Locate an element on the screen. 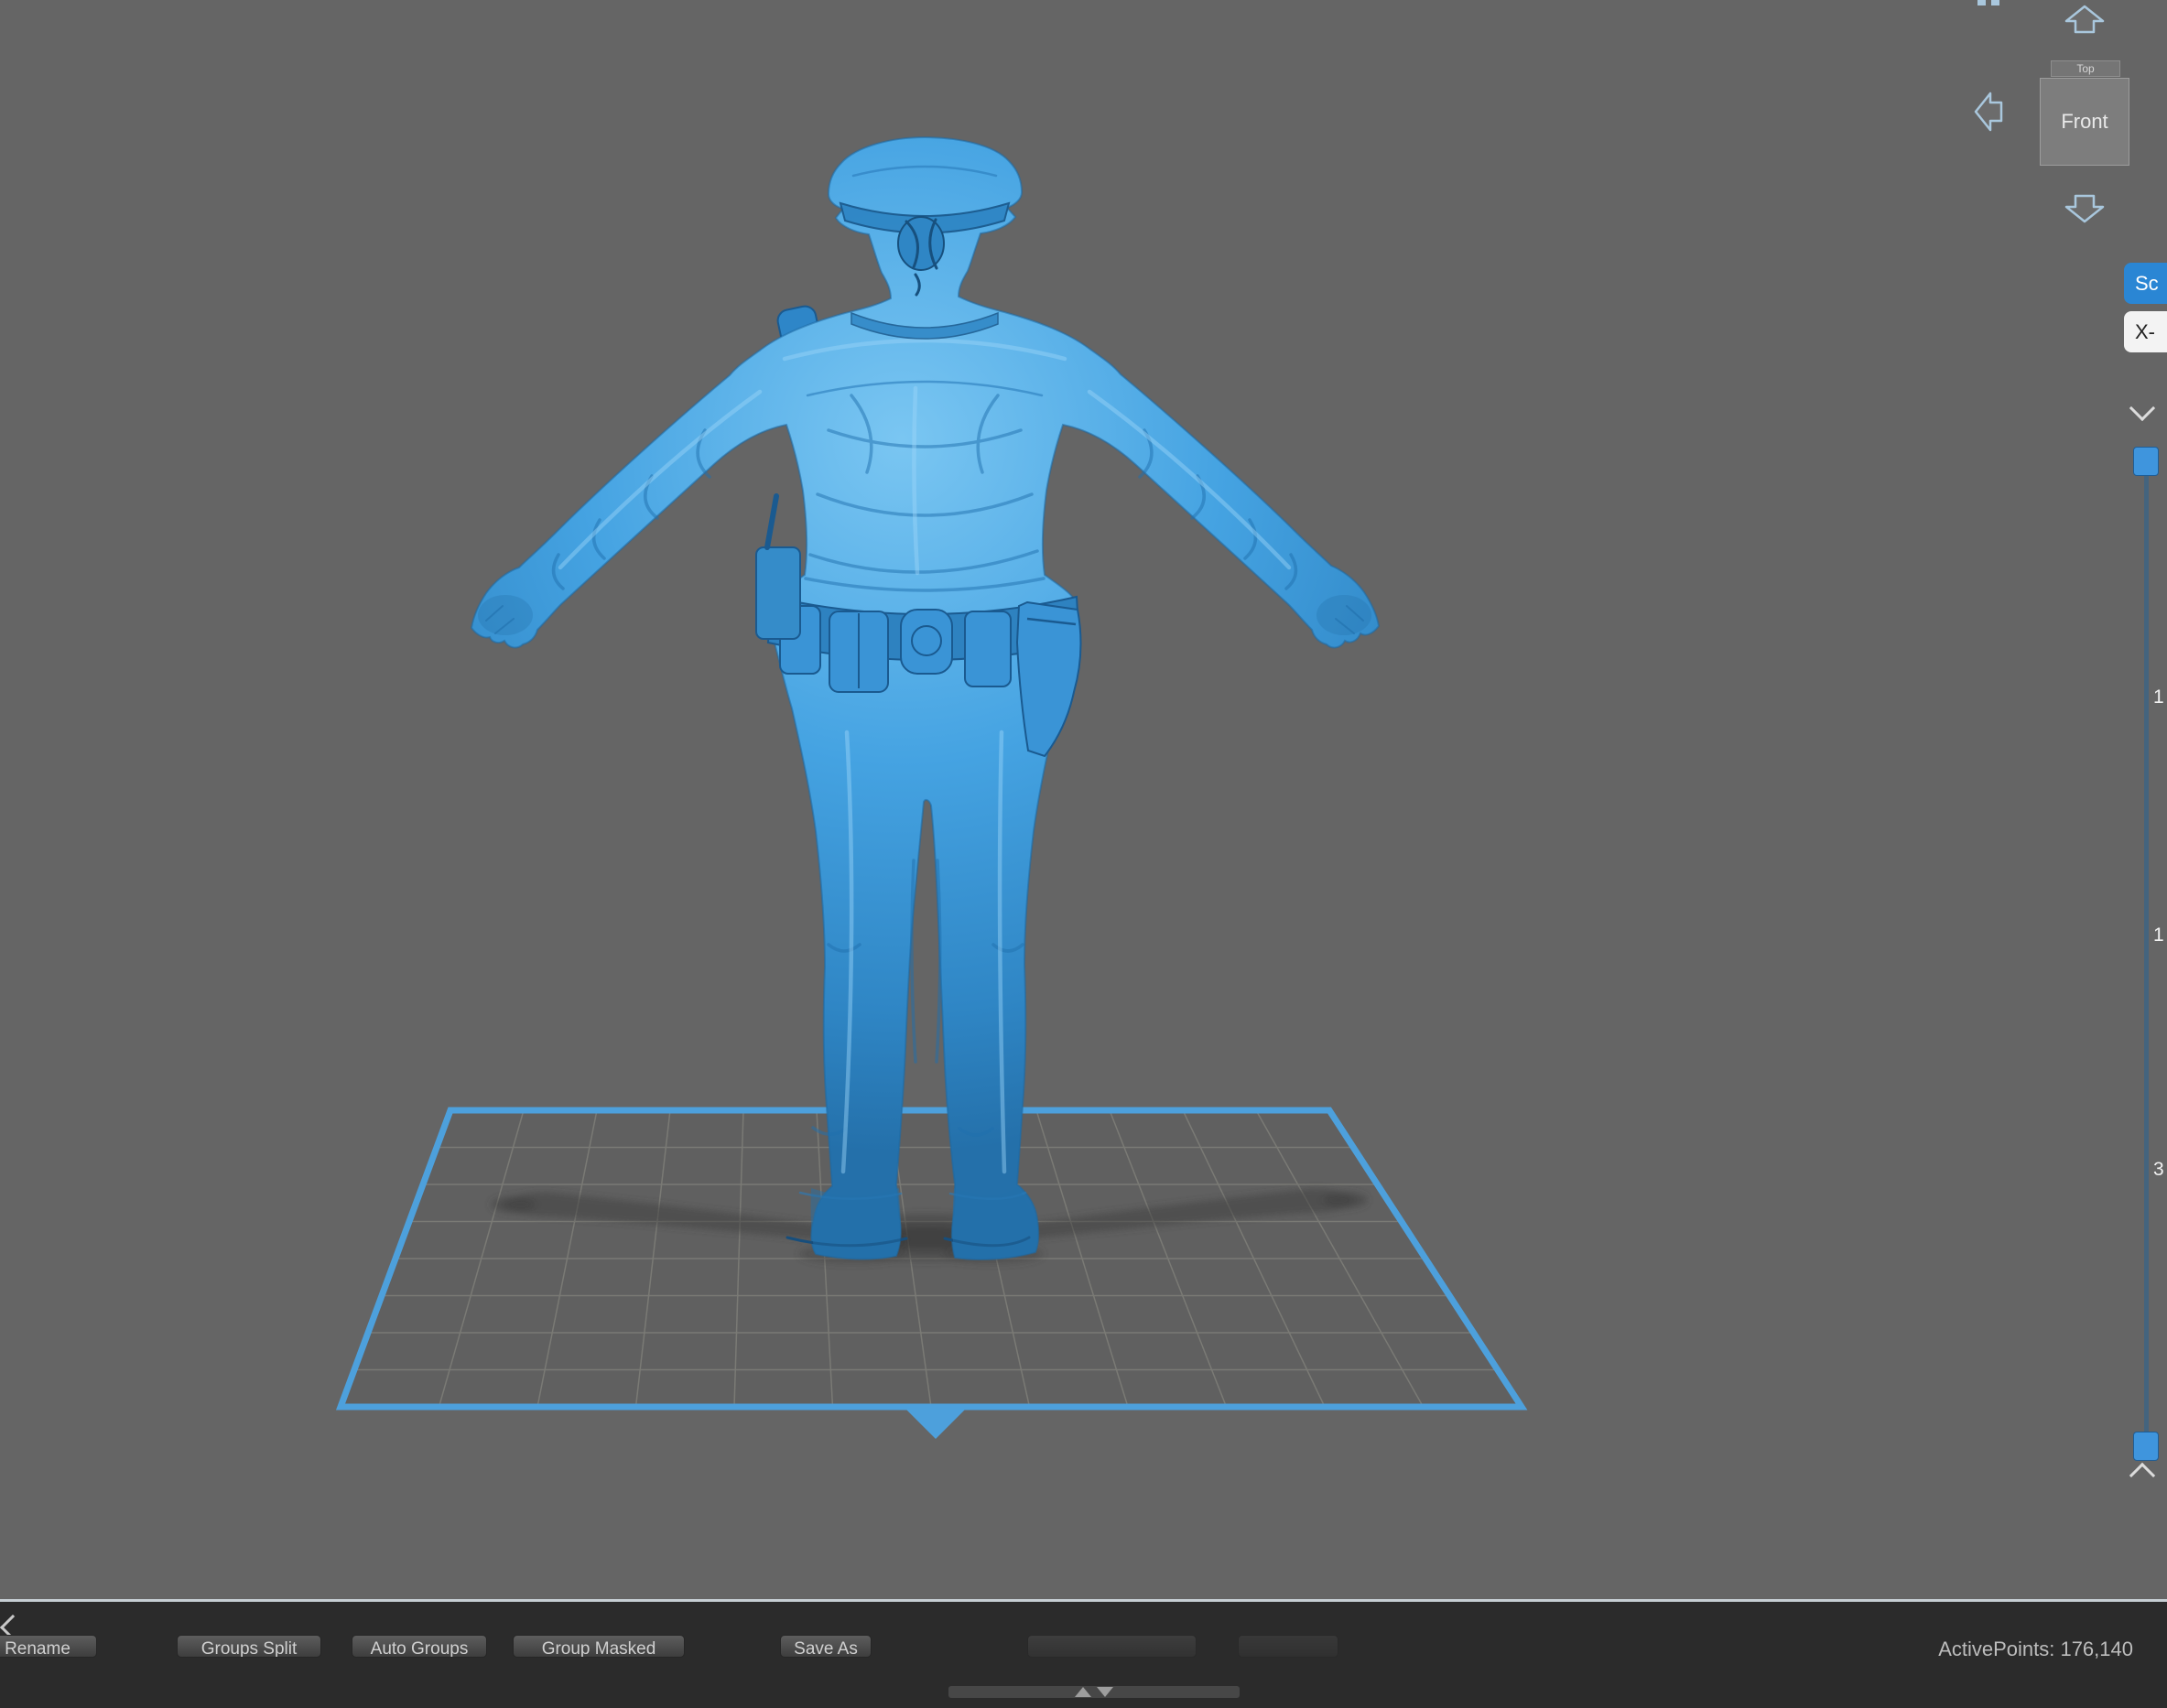 The image size is (2167, 1708). right-slider-handle-bottom is located at coordinates (2146, 1446).